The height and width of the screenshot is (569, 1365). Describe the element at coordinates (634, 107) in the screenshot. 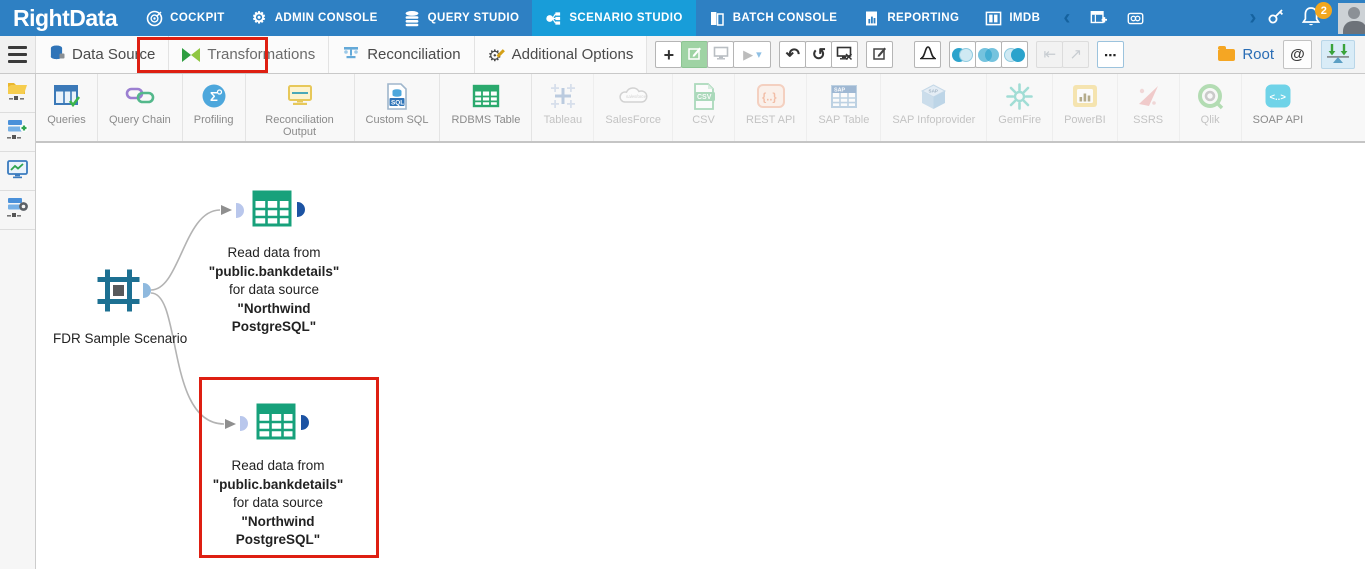

I see `palette-item-salesforce: salesforce SalesForce` at that location.